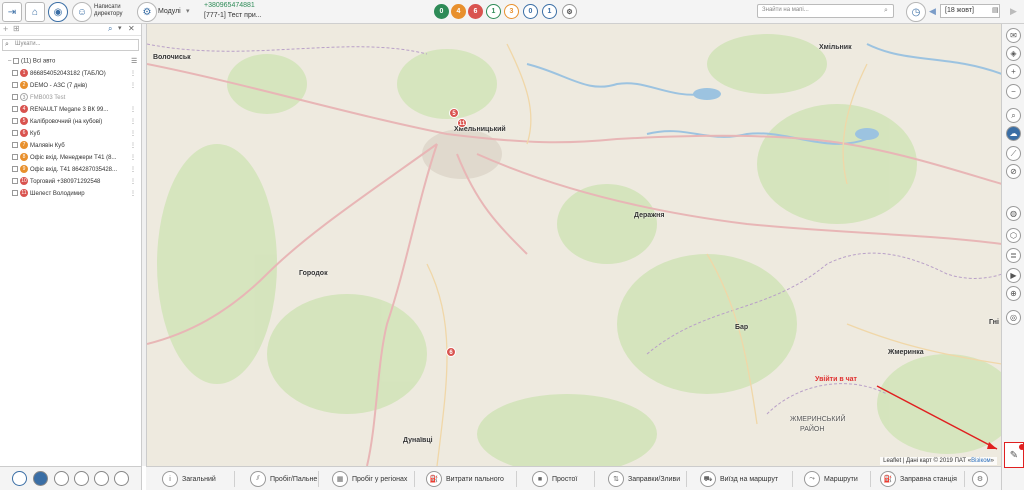  What do you see at coordinates (75, 86) in the screenshot?
I see `list-item: 2 DEMO - АЗС (7 днів) ⋮` at bounding box center [75, 86].